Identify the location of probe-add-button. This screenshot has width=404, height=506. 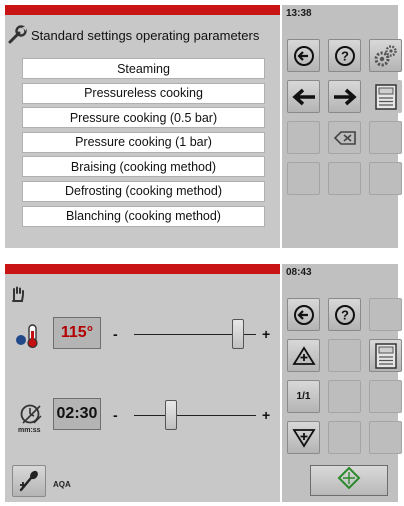
(29, 481).